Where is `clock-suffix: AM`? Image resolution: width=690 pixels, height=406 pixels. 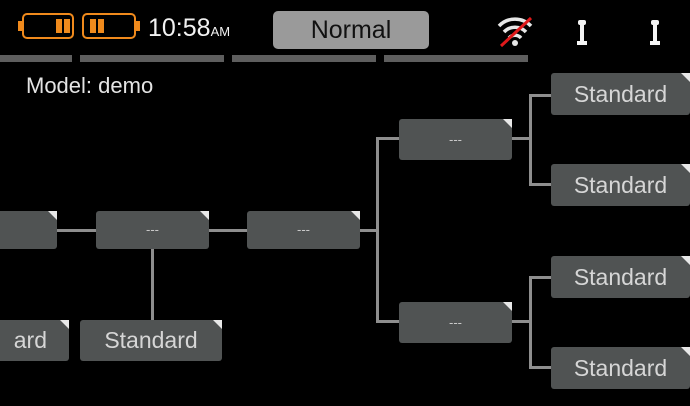
clock-suffix: AM is located at coordinates (220, 31).